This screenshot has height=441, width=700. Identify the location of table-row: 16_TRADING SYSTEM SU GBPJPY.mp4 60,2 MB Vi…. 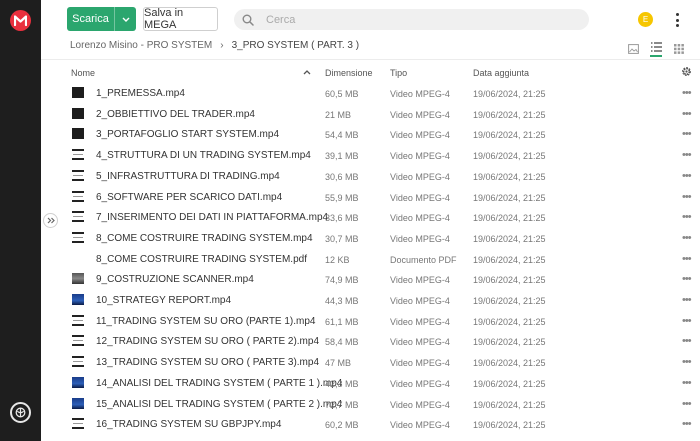
(370, 424).